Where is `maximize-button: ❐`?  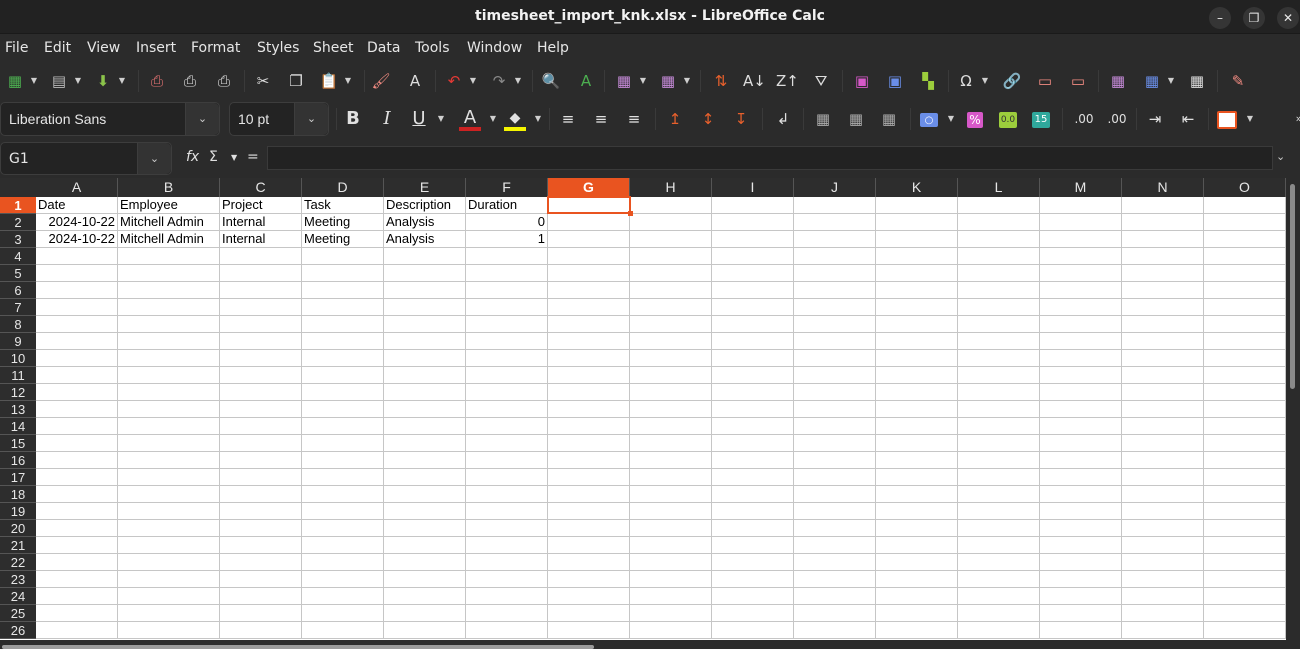 maximize-button: ❐ is located at coordinates (1254, 18).